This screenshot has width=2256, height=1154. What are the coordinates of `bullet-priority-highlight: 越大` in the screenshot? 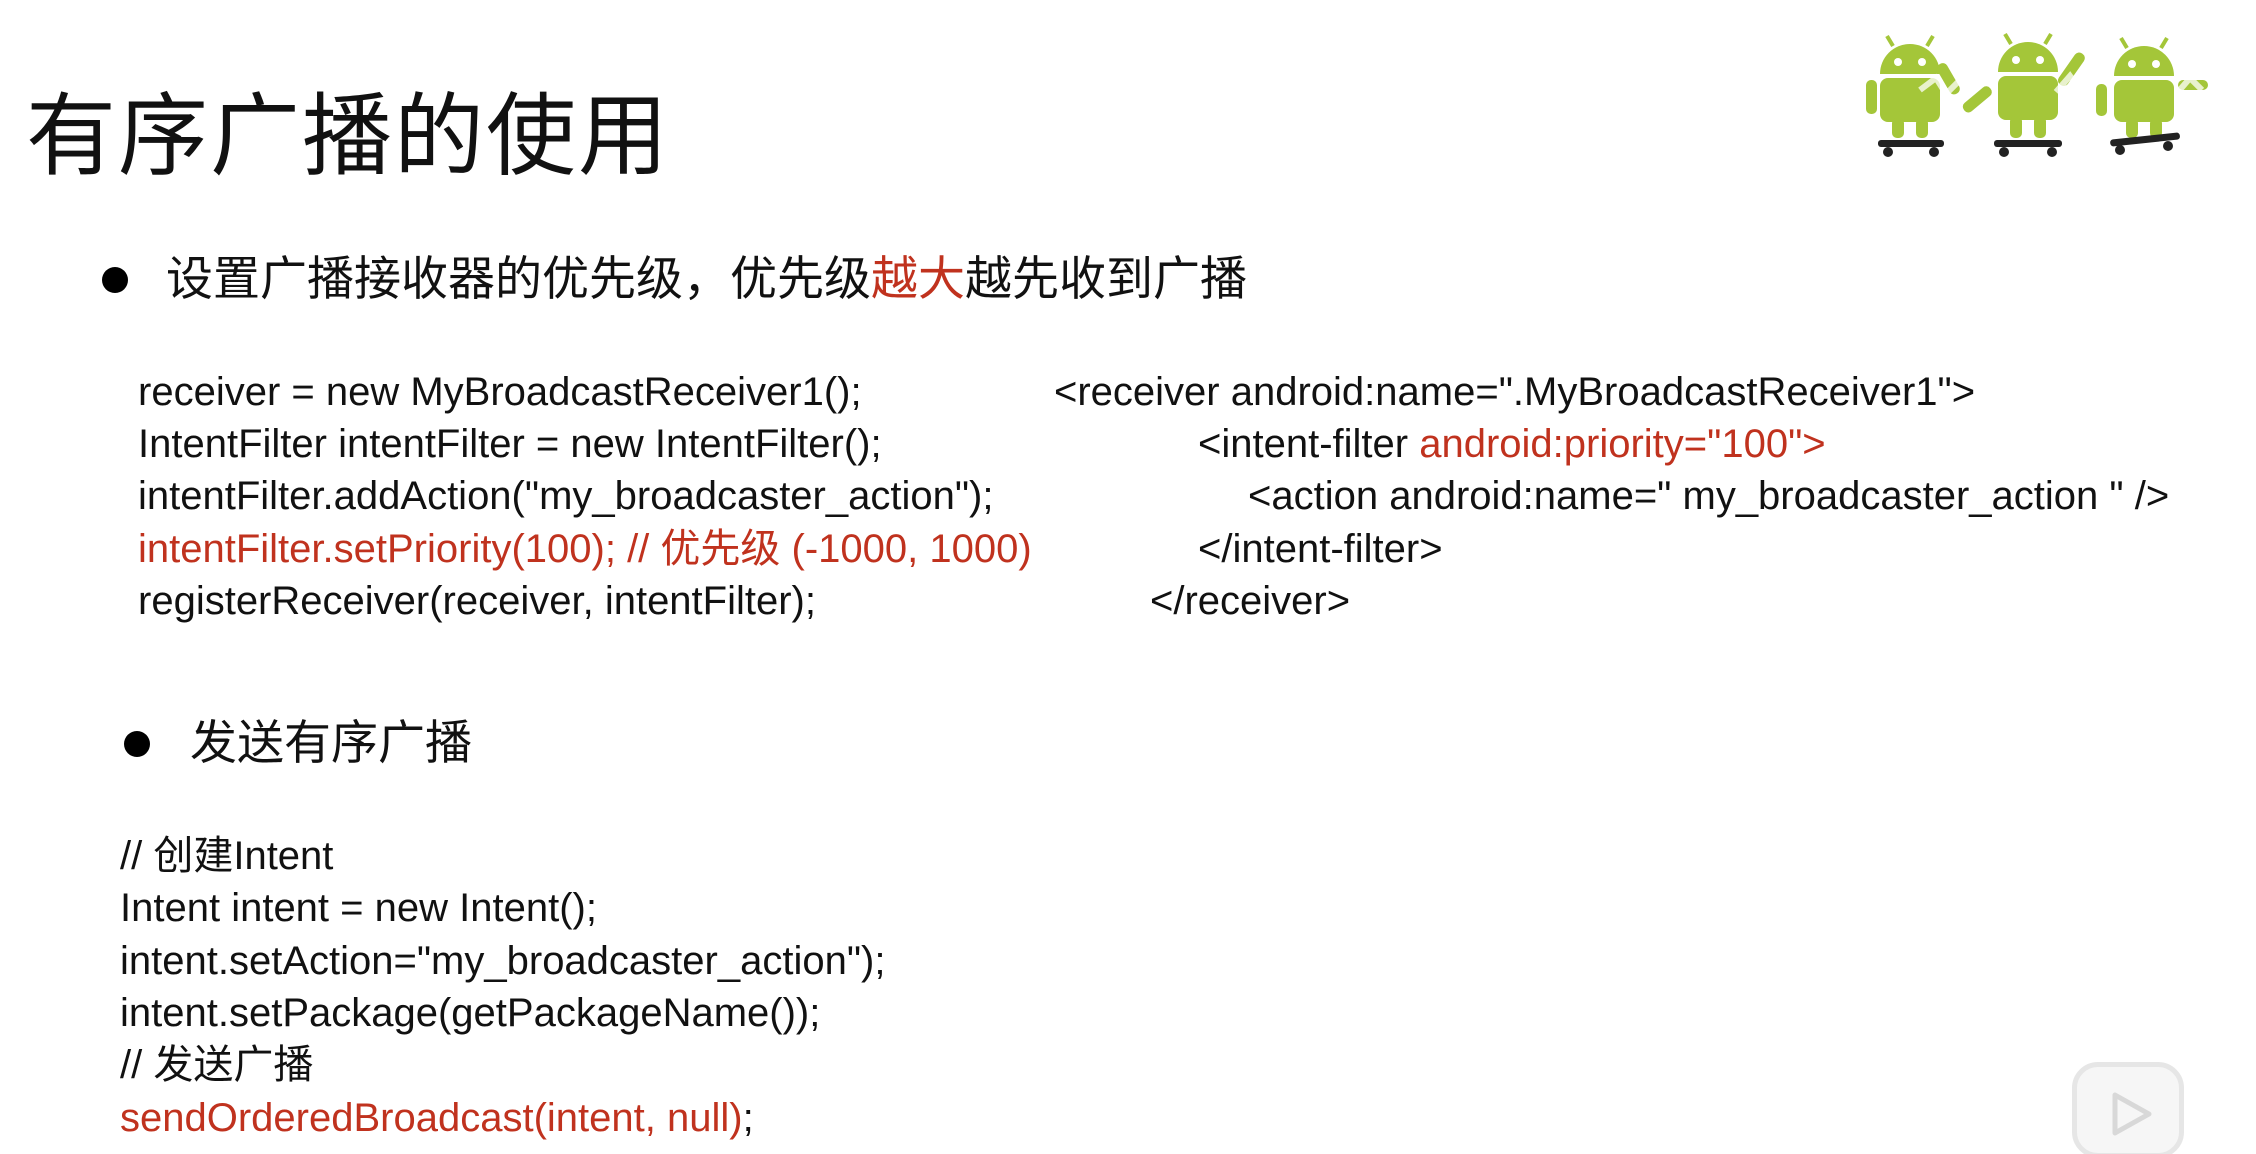 It's located at (918, 279).